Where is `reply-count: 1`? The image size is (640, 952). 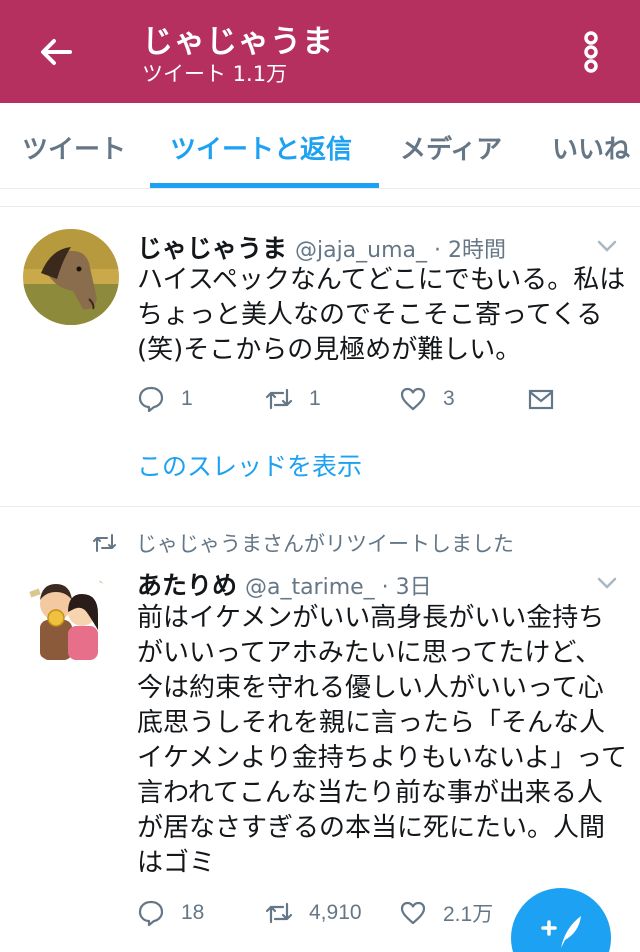 reply-count: 1 is located at coordinates (187, 398).